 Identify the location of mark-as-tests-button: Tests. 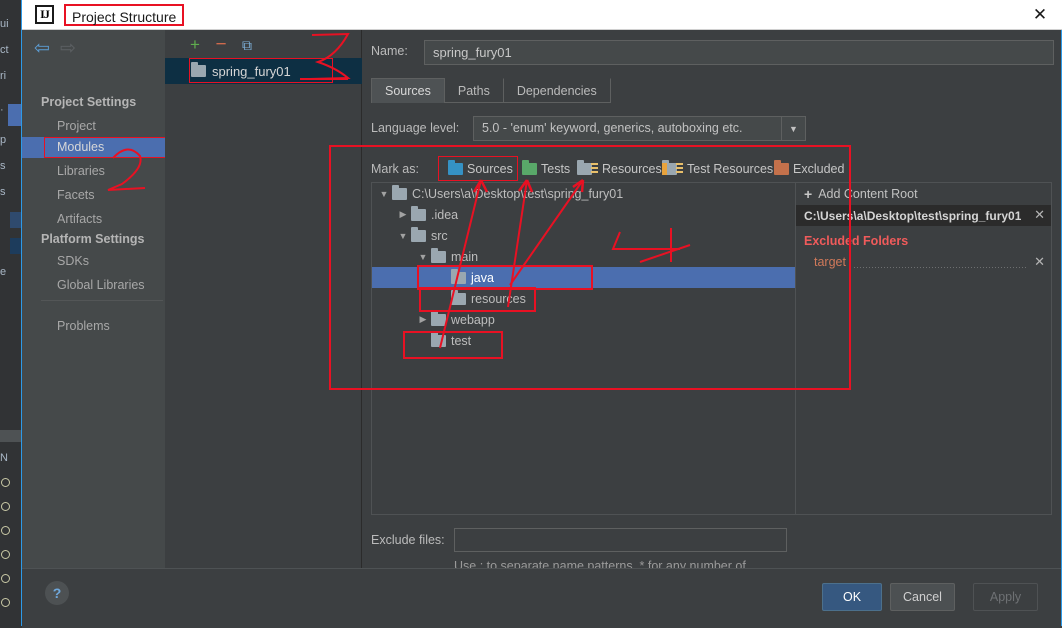
(546, 169).